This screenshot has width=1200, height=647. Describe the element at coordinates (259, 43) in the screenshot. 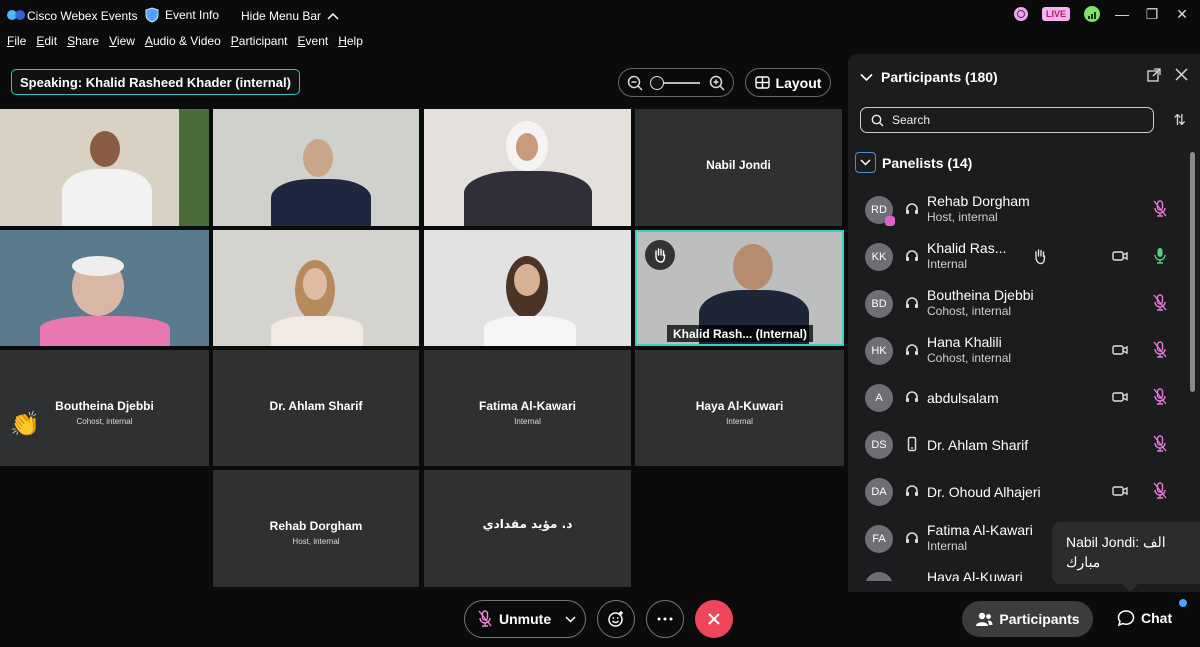

I see `menu-participant: Participant` at that location.